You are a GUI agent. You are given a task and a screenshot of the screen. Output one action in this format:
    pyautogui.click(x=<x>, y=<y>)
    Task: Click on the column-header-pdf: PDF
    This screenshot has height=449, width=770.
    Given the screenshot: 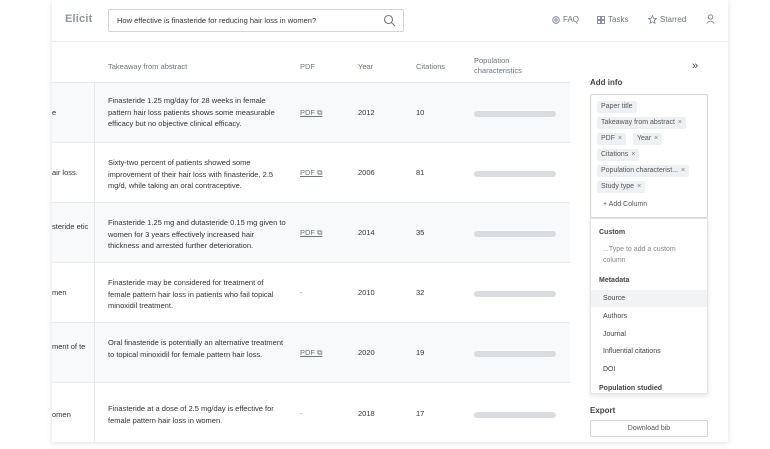 What is the action you would take?
    pyautogui.click(x=307, y=67)
    